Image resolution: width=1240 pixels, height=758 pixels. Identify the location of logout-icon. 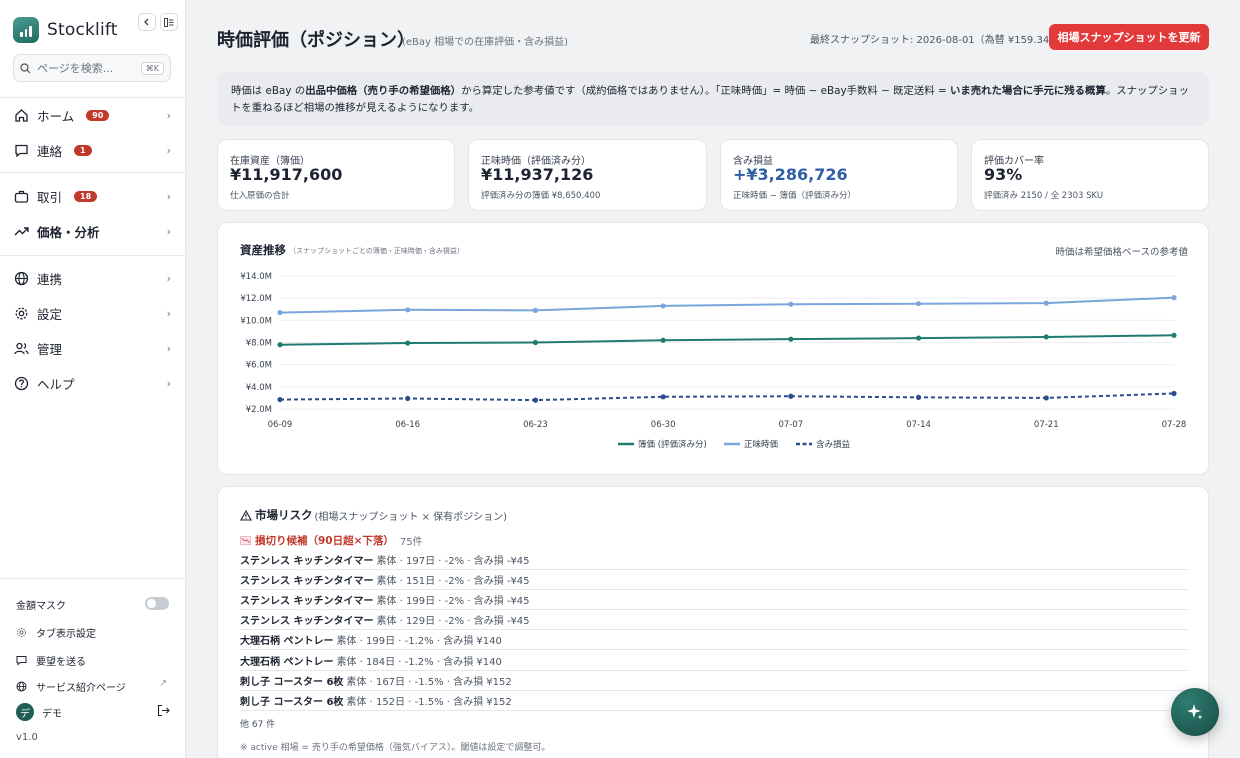
(163, 712).